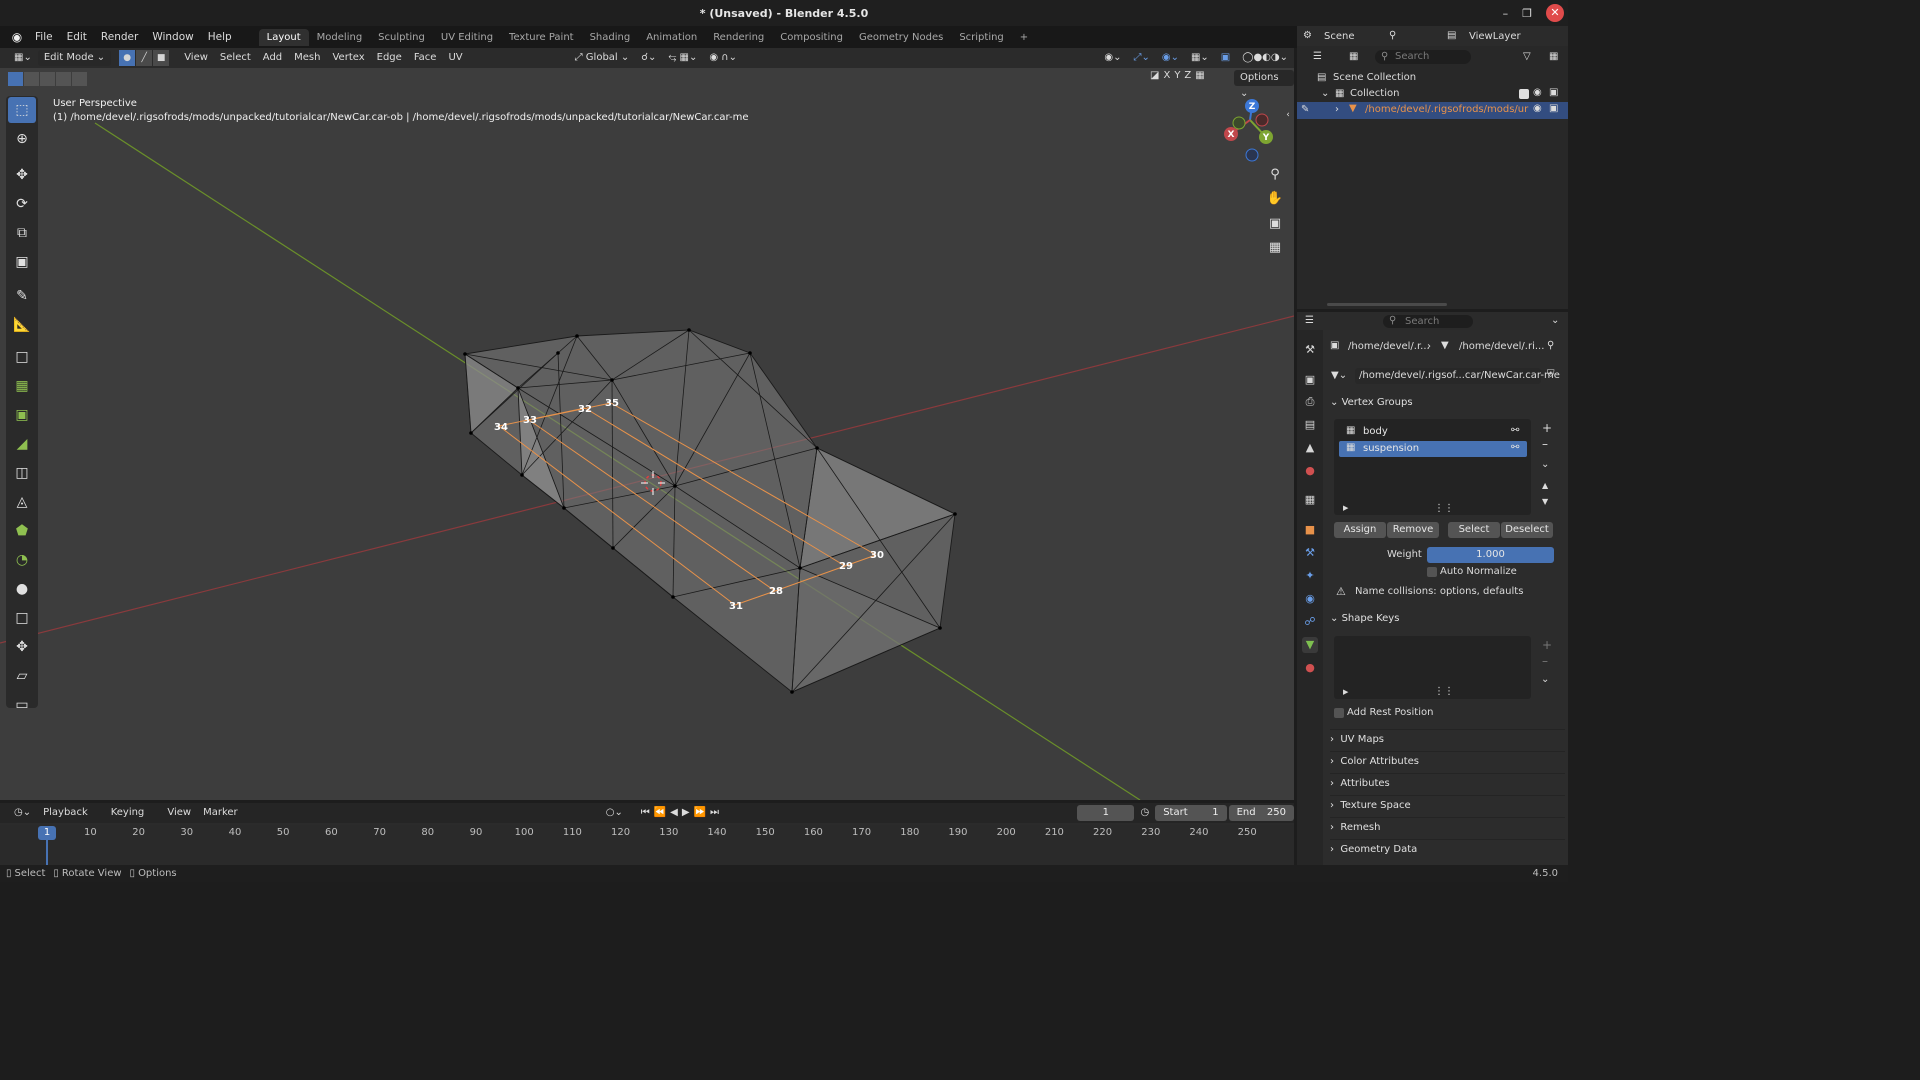 The height and width of the screenshot is (1080, 1920). What do you see at coordinates (348, 58) in the screenshot?
I see `menu-vertex: Vertex` at bounding box center [348, 58].